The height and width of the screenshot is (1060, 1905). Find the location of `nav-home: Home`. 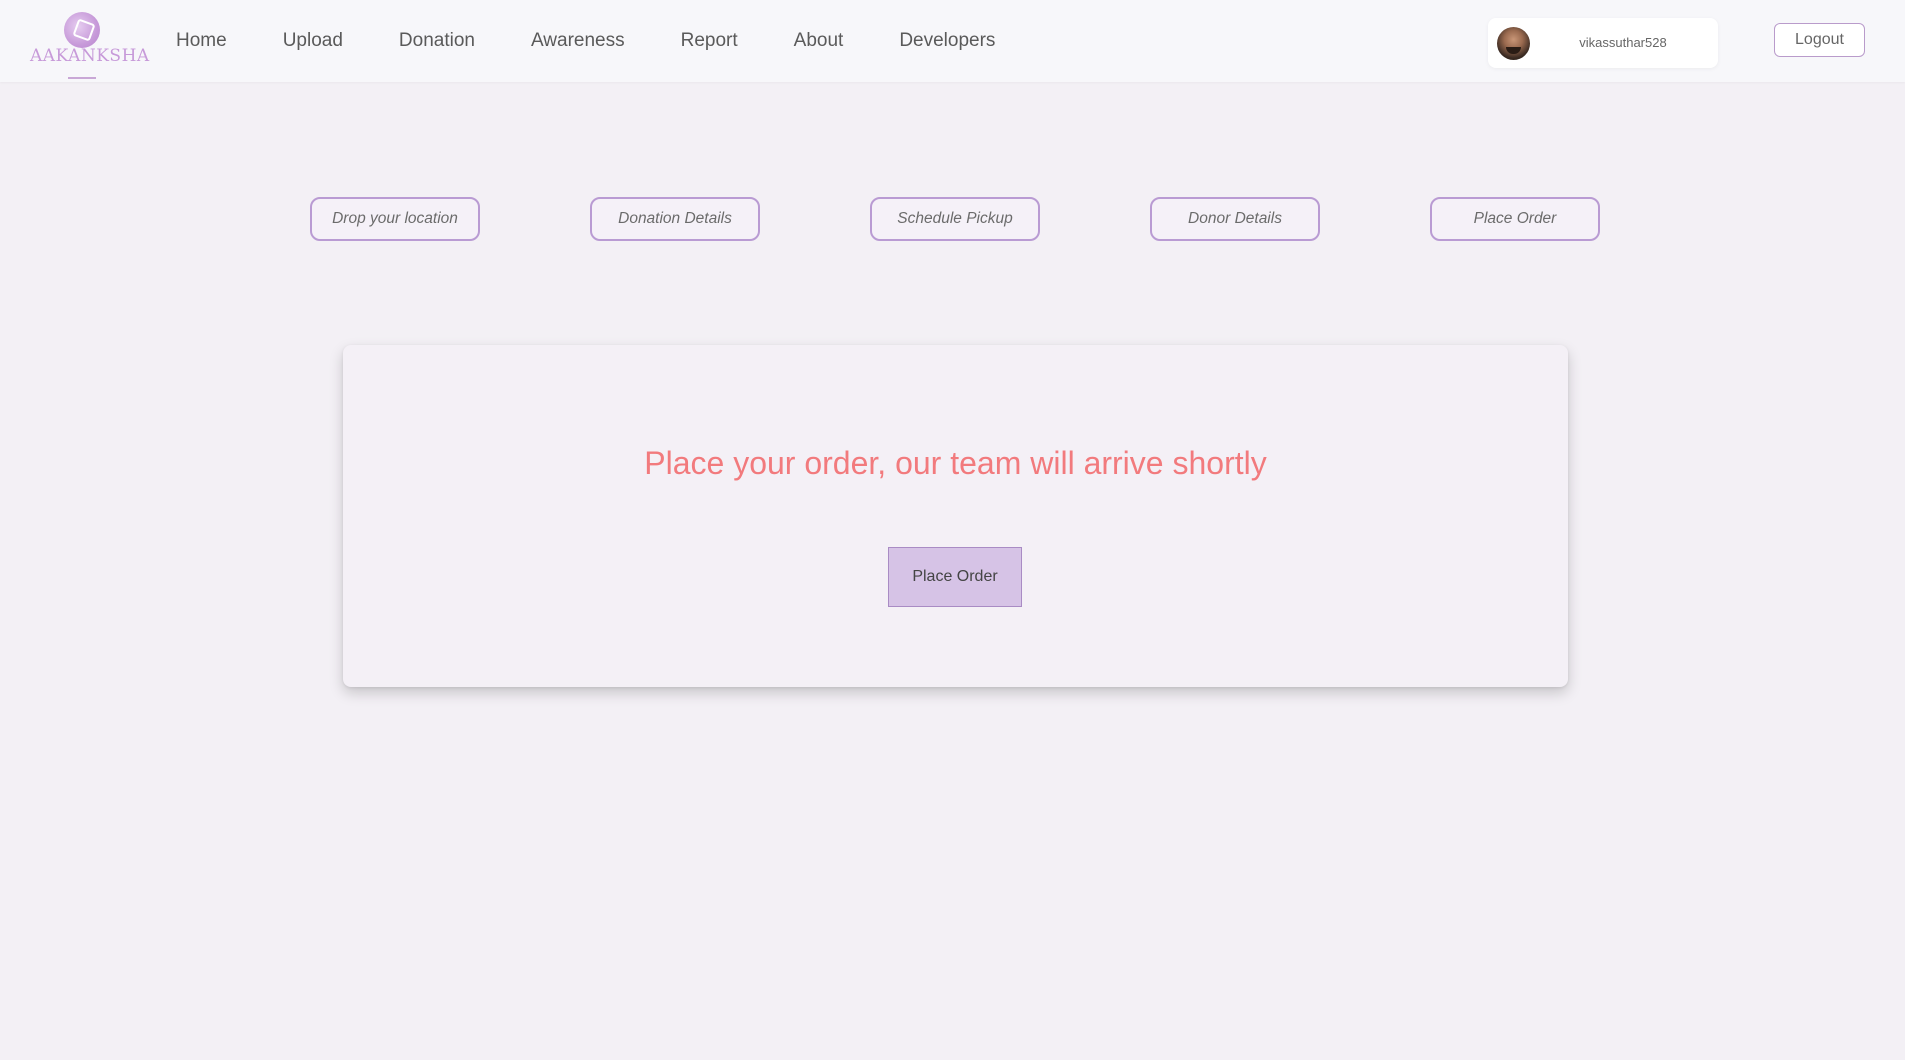

nav-home: Home is located at coordinates (201, 41).